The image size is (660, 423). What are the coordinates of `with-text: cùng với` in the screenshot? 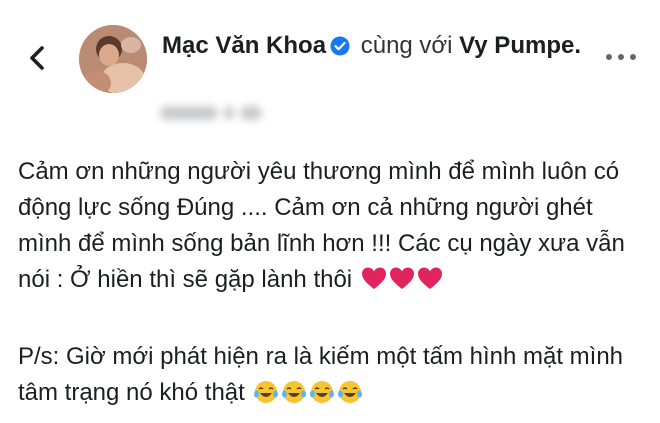 It's located at (406, 45).